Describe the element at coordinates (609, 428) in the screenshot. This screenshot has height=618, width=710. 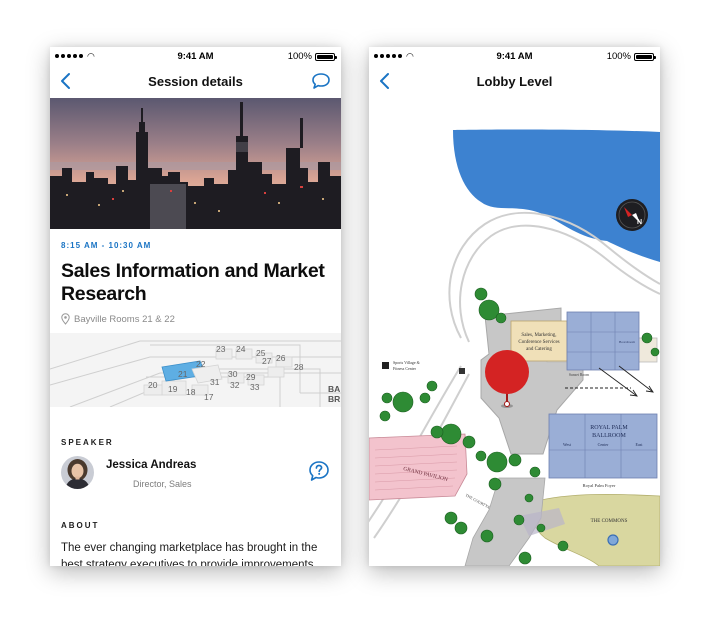
I see `ballroom-label-1: ROYAL PALM` at that location.